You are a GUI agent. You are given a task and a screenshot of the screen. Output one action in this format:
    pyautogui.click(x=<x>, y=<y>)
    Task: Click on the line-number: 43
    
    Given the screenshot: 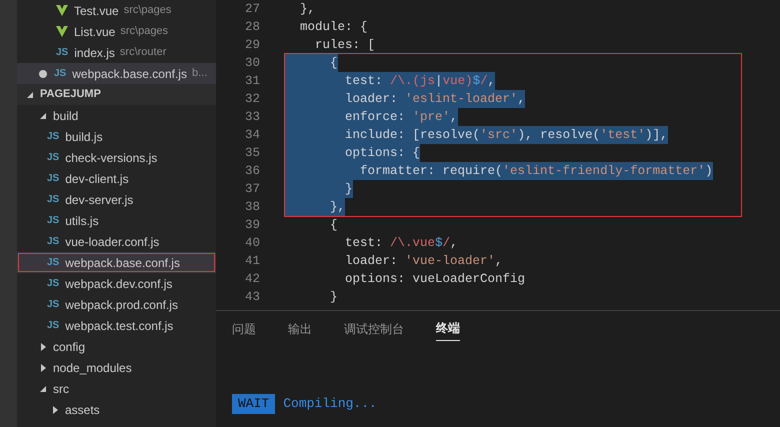 What is the action you would take?
    pyautogui.click(x=252, y=297)
    